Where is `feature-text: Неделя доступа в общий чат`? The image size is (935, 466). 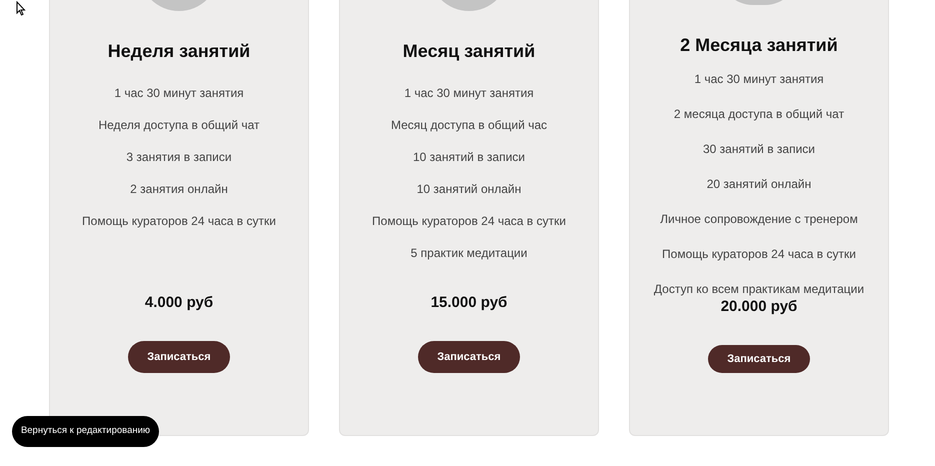
feature-text: Неделя доступа в общий чат is located at coordinates (179, 125).